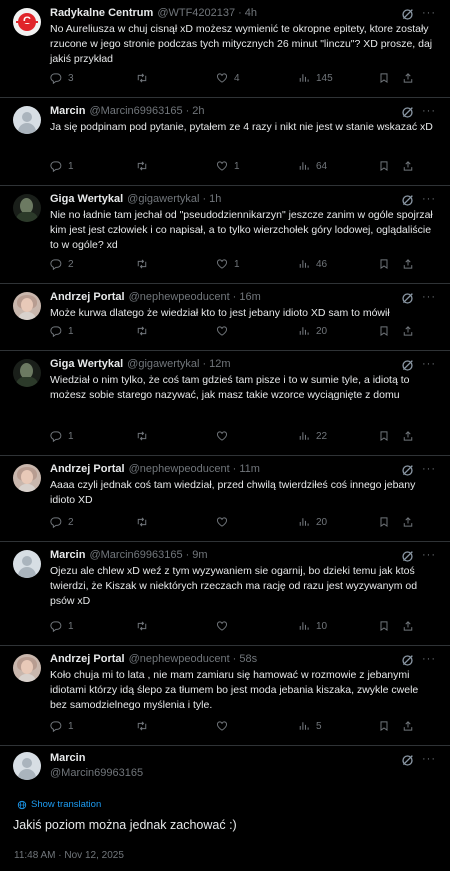 The image size is (450, 871). I want to click on tweet-time: 16m, so click(249, 297).